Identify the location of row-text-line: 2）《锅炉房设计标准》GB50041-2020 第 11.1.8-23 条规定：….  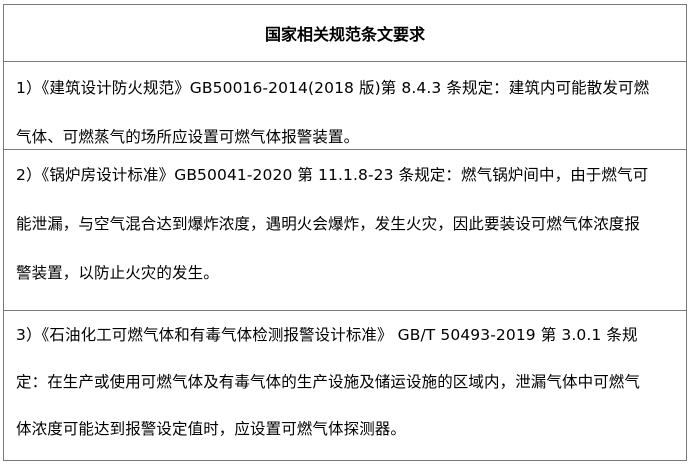
(332, 175).